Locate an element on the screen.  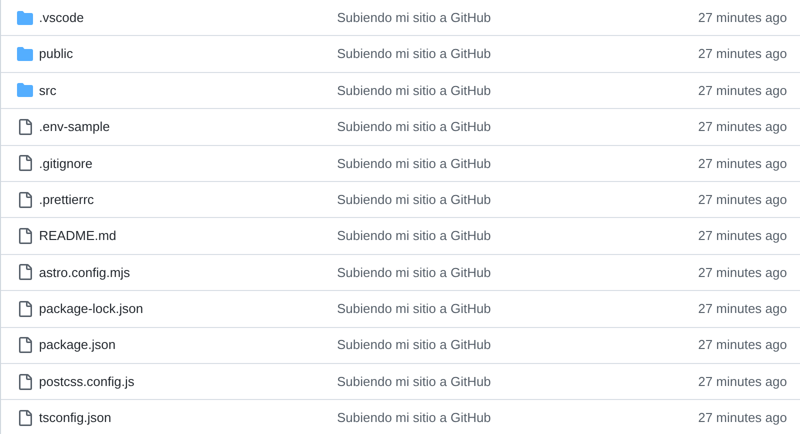
file-name-link: .env-sample is located at coordinates (74, 126).